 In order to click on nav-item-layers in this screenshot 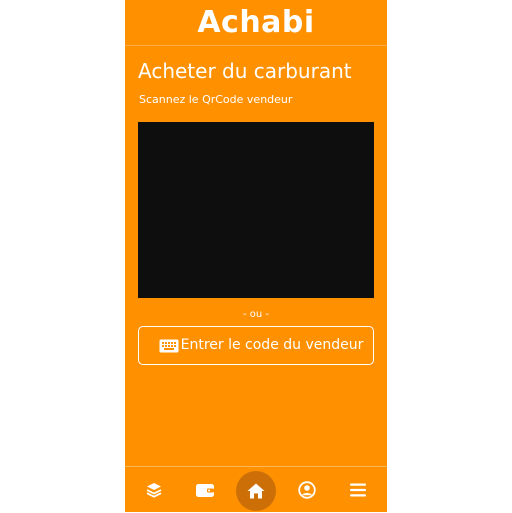, I will do `click(154, 490)`.